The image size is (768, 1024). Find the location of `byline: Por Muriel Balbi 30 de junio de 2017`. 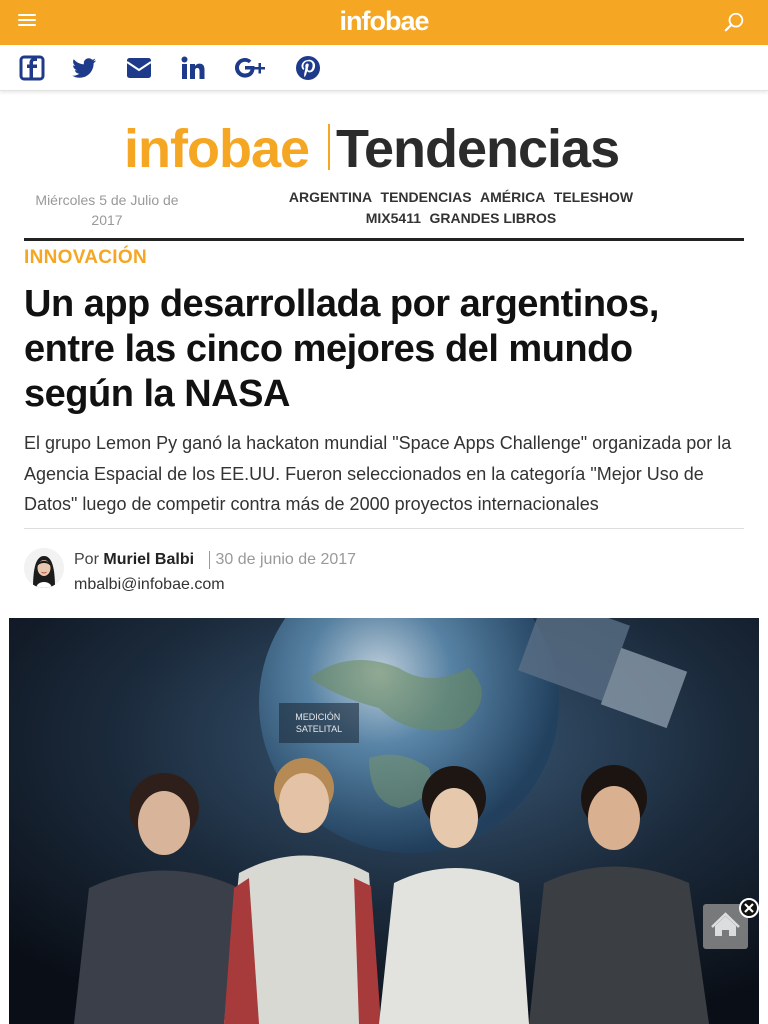

byline: Por Muriel Balbi 30 de junio de 2017 is located at coordinates (215, 560).